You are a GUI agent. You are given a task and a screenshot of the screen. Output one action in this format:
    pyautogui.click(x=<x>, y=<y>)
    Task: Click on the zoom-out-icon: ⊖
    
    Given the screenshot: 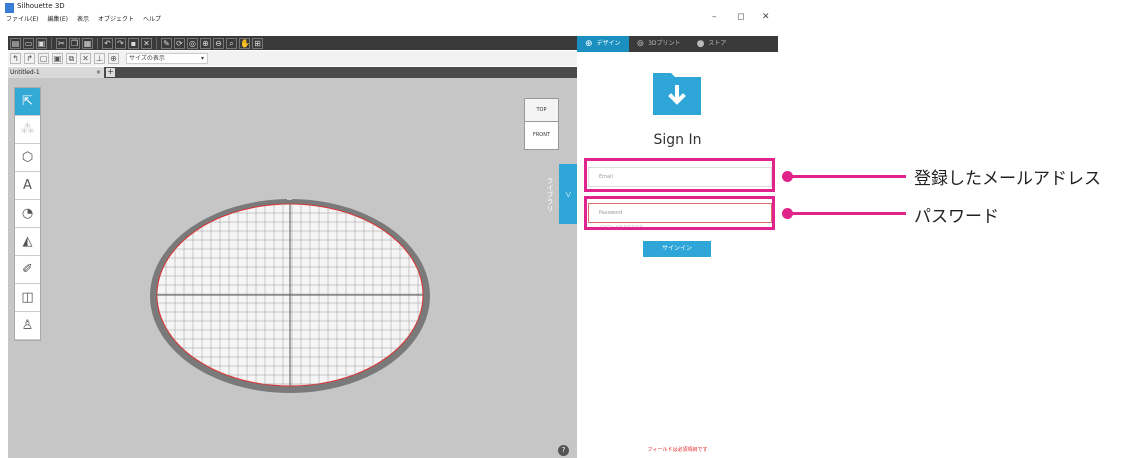 What is the action you would take?
    pyautogui.click(x=218, y=43)
    